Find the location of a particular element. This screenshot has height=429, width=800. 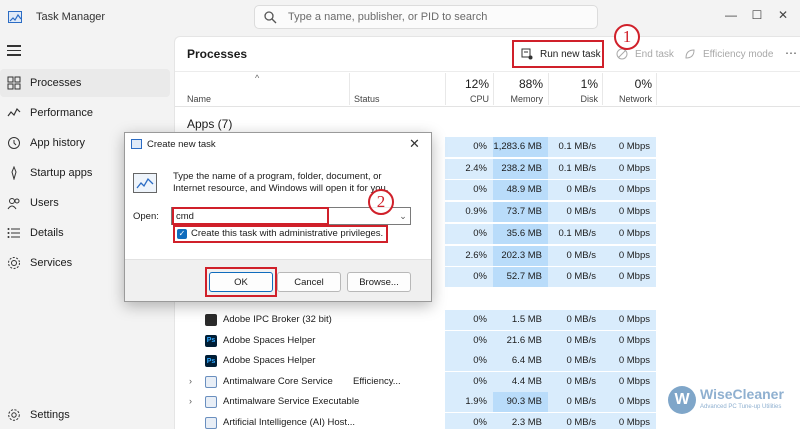

dialog-close-button: ✕ is located at coordinates (414, 144).